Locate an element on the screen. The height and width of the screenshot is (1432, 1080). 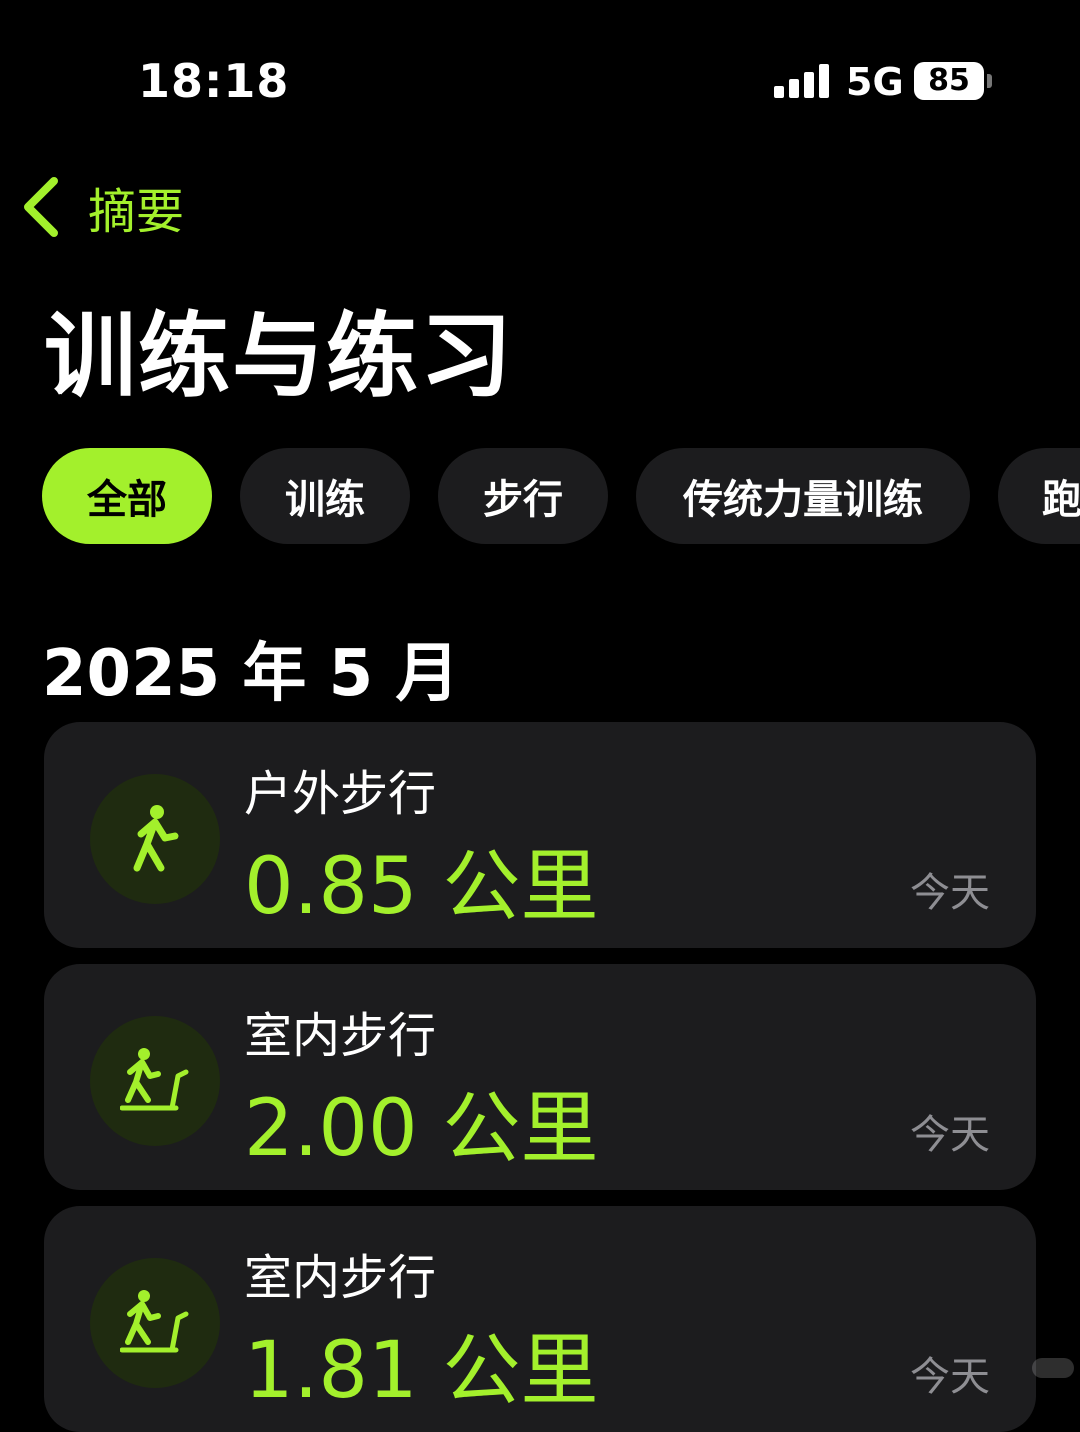
filter-chip-label: 步行 is located at coordinates (523, 500).